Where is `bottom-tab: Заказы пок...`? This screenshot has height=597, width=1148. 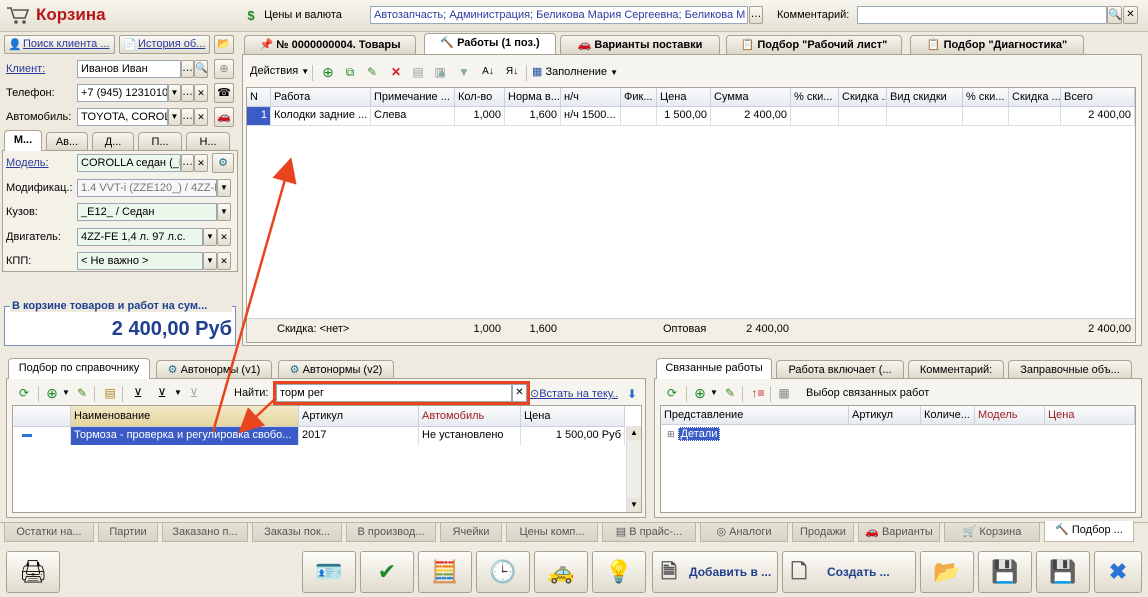 bottom-tab: Заказы пок... is located at coordinates (297, 532).